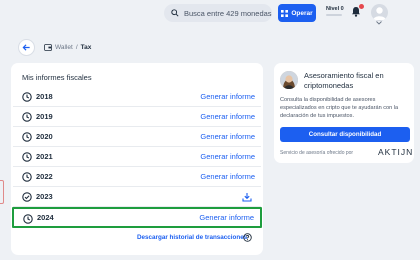 Image resolution: width=420 pixels, height=260 pixels. Describe the element at coordinates (137, 197) in the screenshot. I see `report-row-2023: 2023` at that location.